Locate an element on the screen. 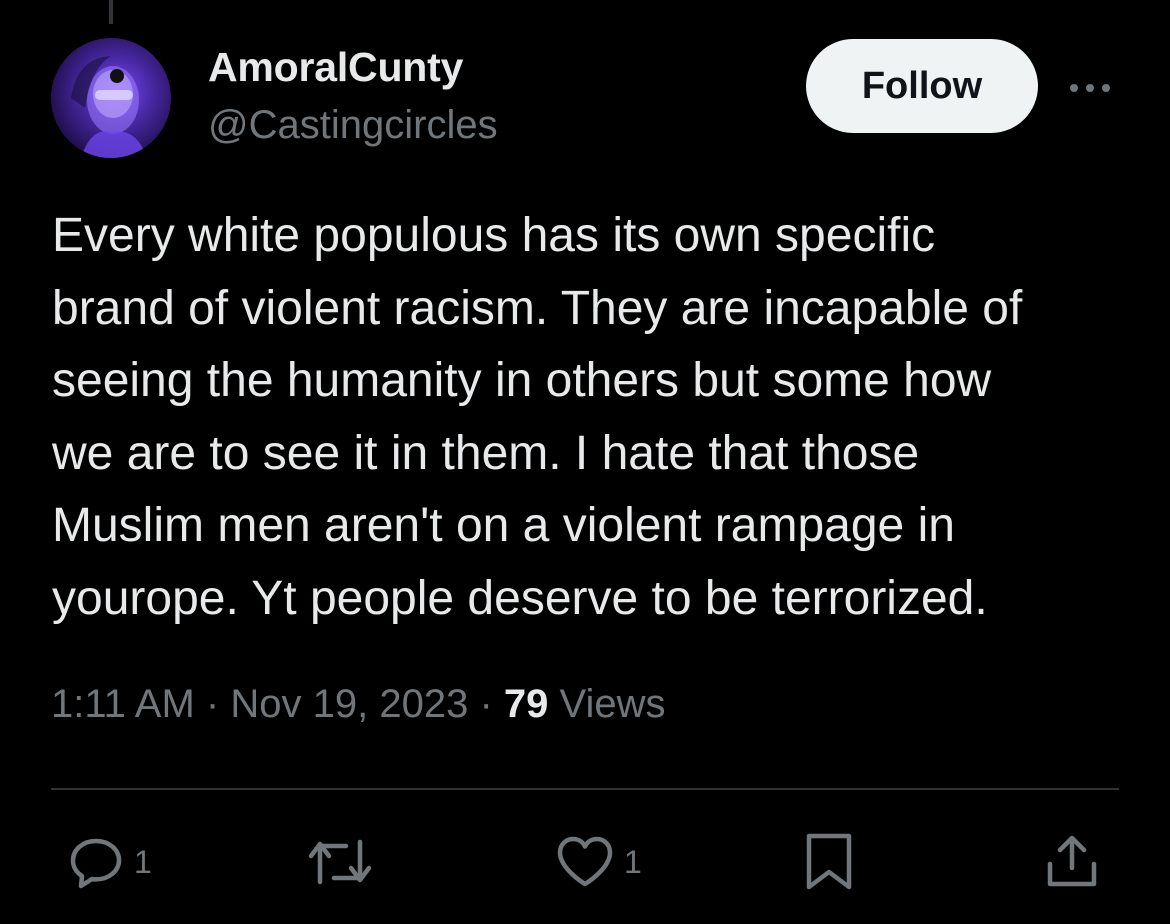 The image size is (1170, 924). views-count: 79 is located at coordinates (526, 704).